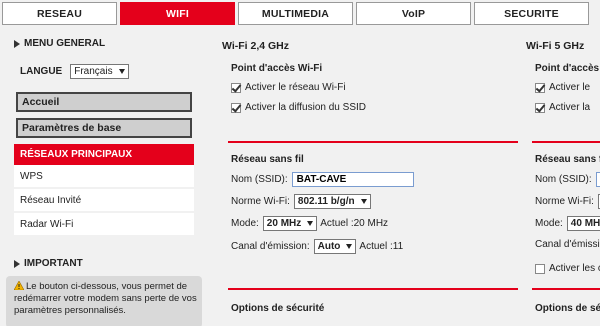 The width and height of the screenshot is (600, 326). I want to click on wifi-norm-row: Norme Wi-Fi: 802.11 b/g/n, so click(301, 201).